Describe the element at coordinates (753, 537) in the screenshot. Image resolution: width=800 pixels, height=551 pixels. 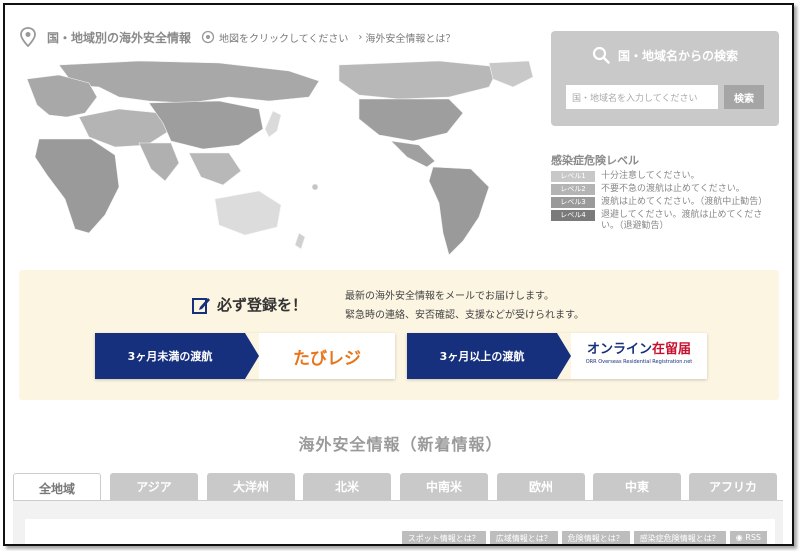
I see `rss-label: RSS` at that location.